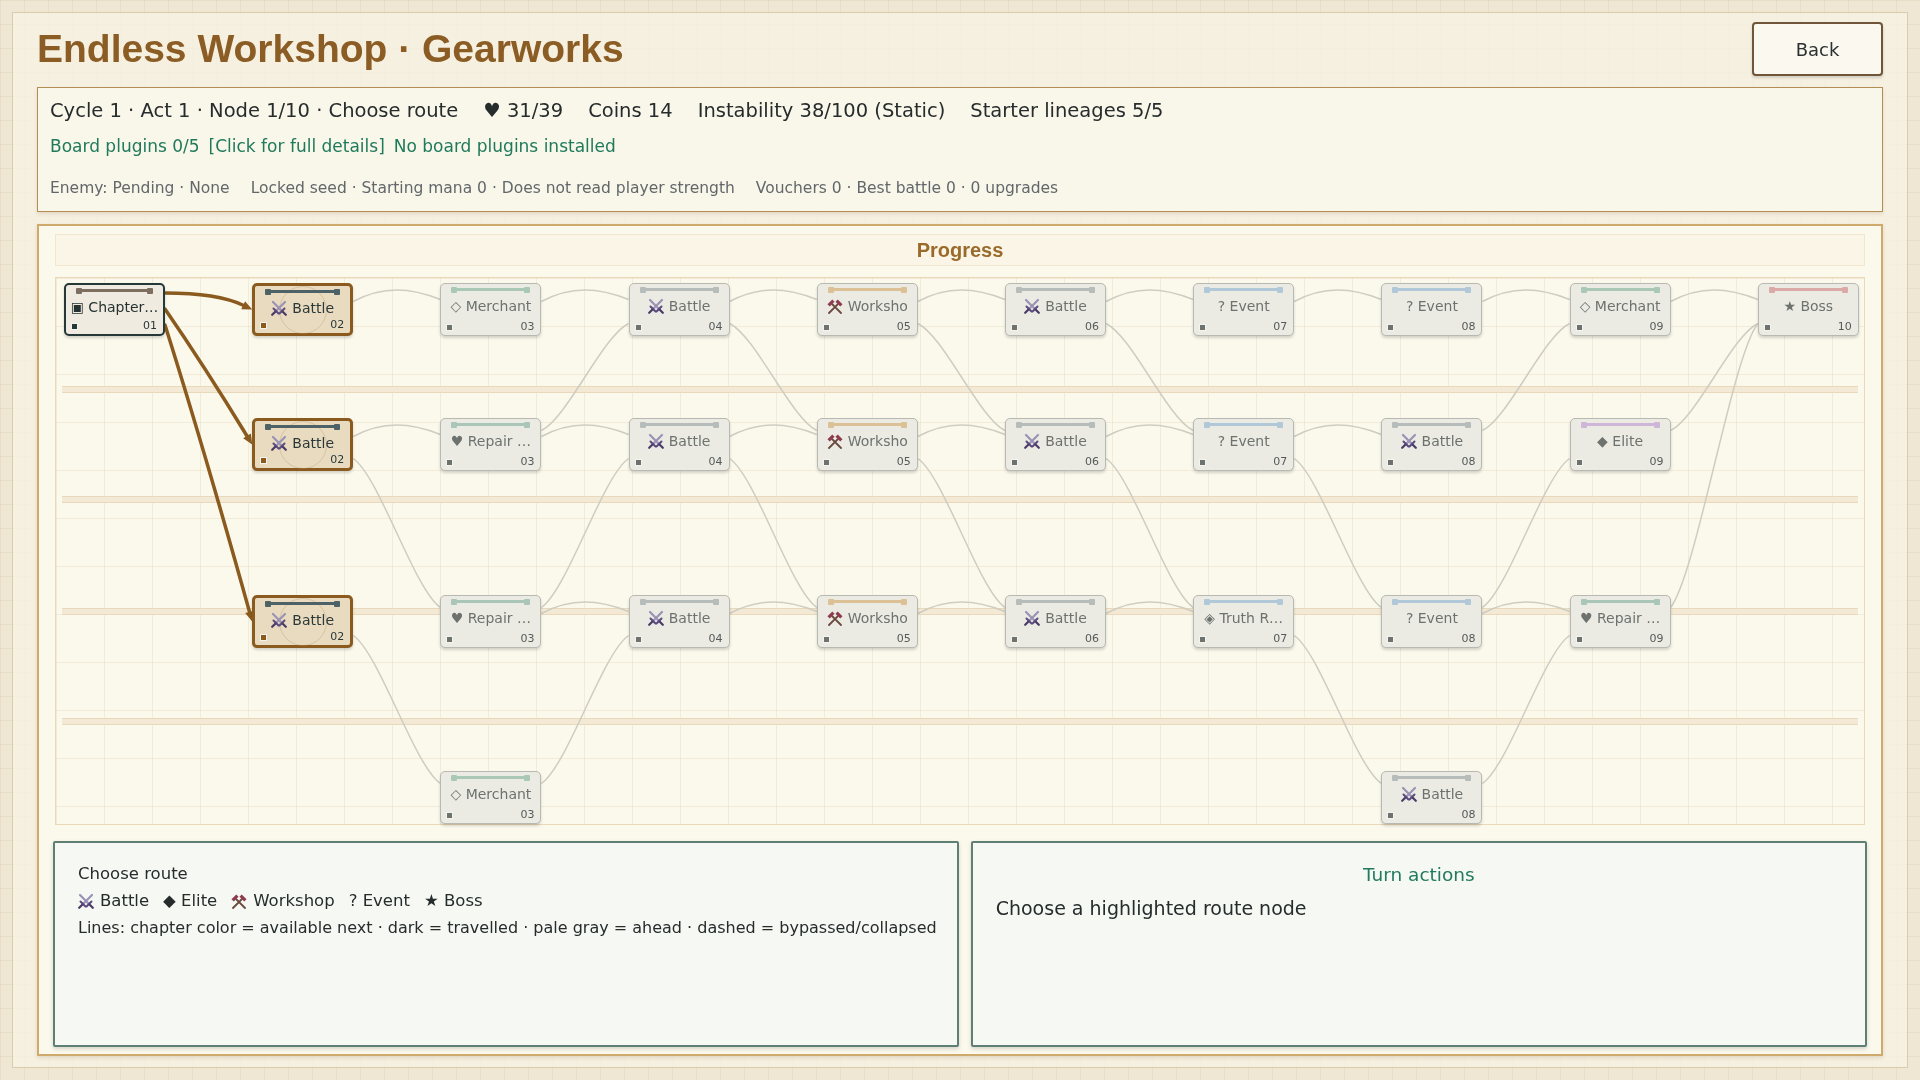 The image size is (1920, 1080). Describe the element at coordinates (239, 901) in the screenshot. I see `hammers-icon` at that location.